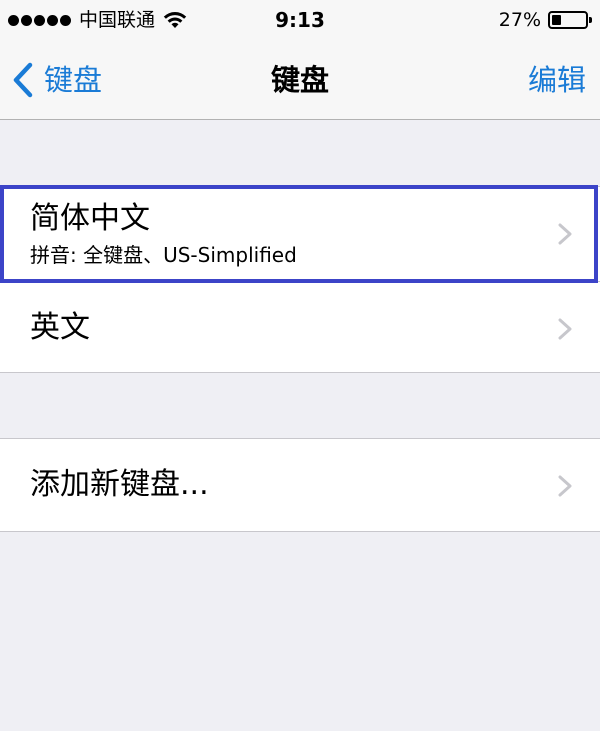 The width and height of the screenshot is (600, 731). Describe the element at coordinates (557, 80) in the screenshot. I see `edit-button: 编辑` at that location.